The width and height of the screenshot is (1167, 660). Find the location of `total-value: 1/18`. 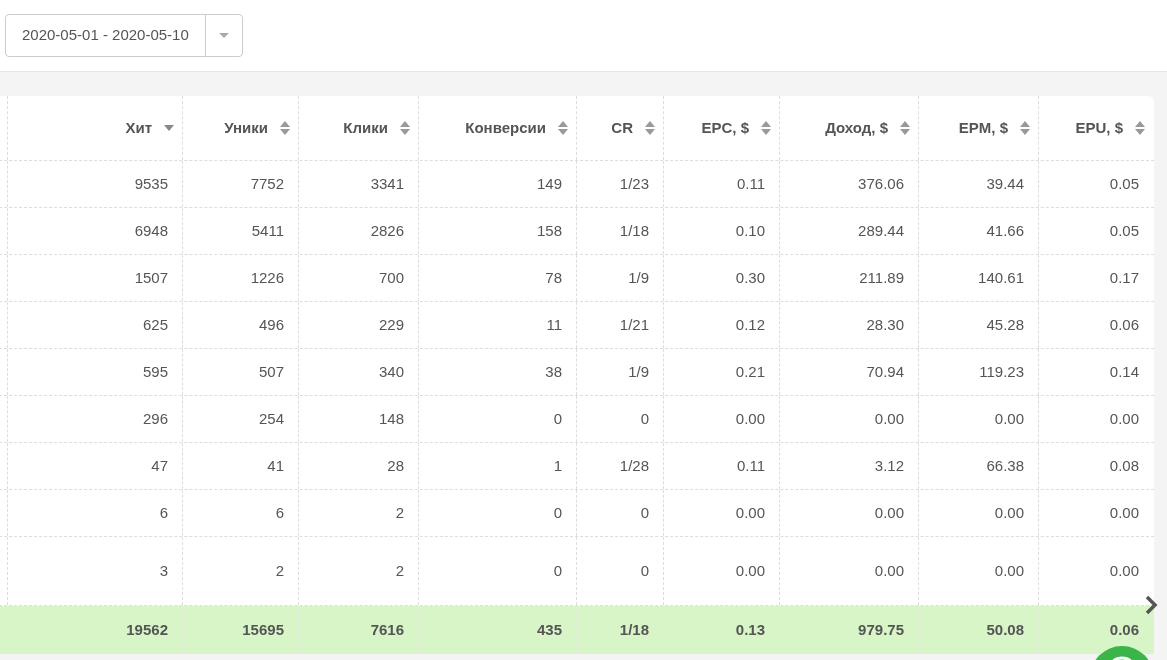

total-value: 1/18 is located at coordinates (634, 629).